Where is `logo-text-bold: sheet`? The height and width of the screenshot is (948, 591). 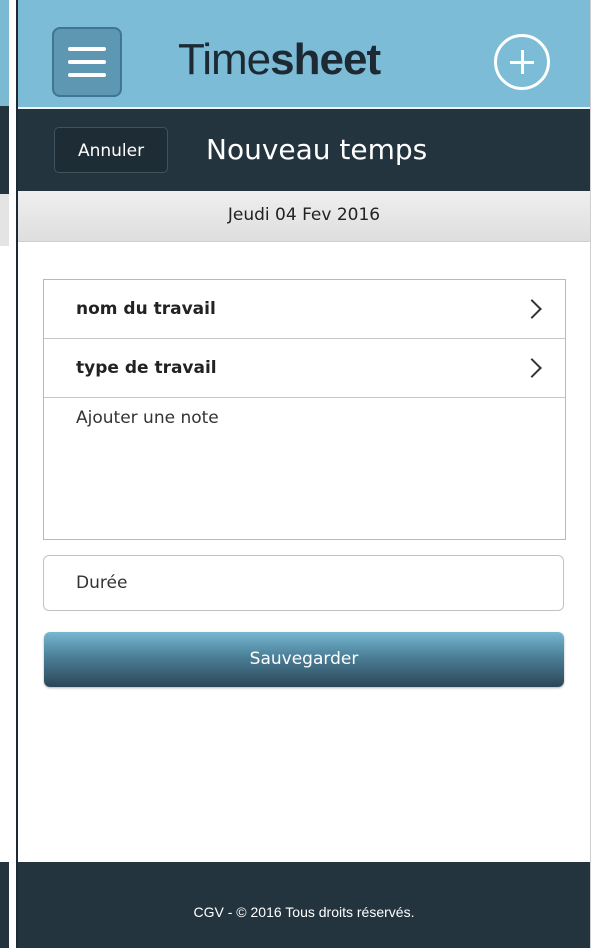
logo-text-bold: sheet is located at coordinates (325, 59).